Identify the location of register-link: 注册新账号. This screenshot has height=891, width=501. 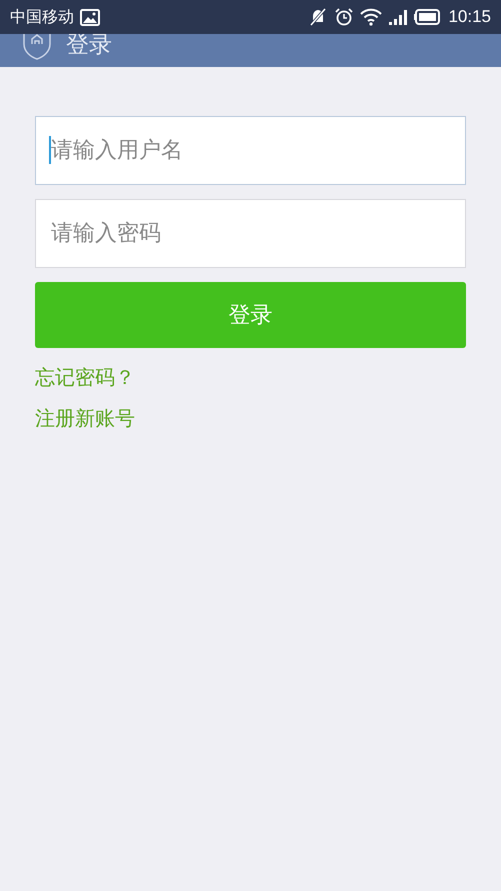
(85, 418).